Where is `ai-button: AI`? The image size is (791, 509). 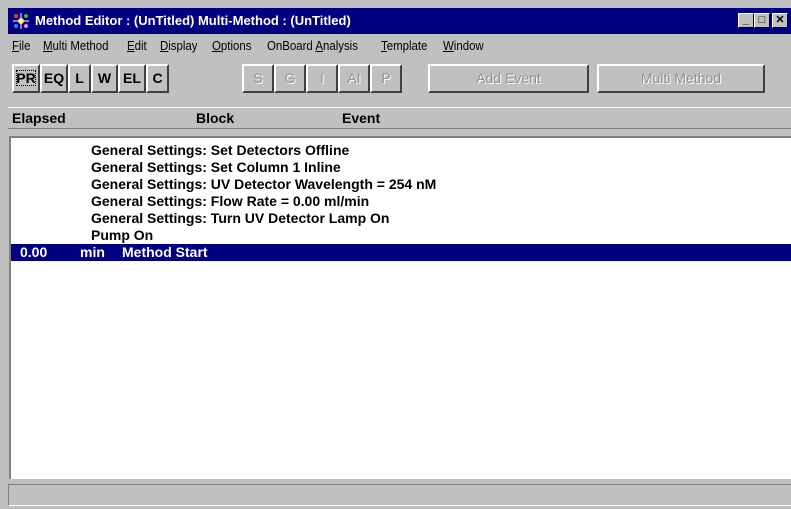
ai-button: AI is located at coordinates (354, 78).